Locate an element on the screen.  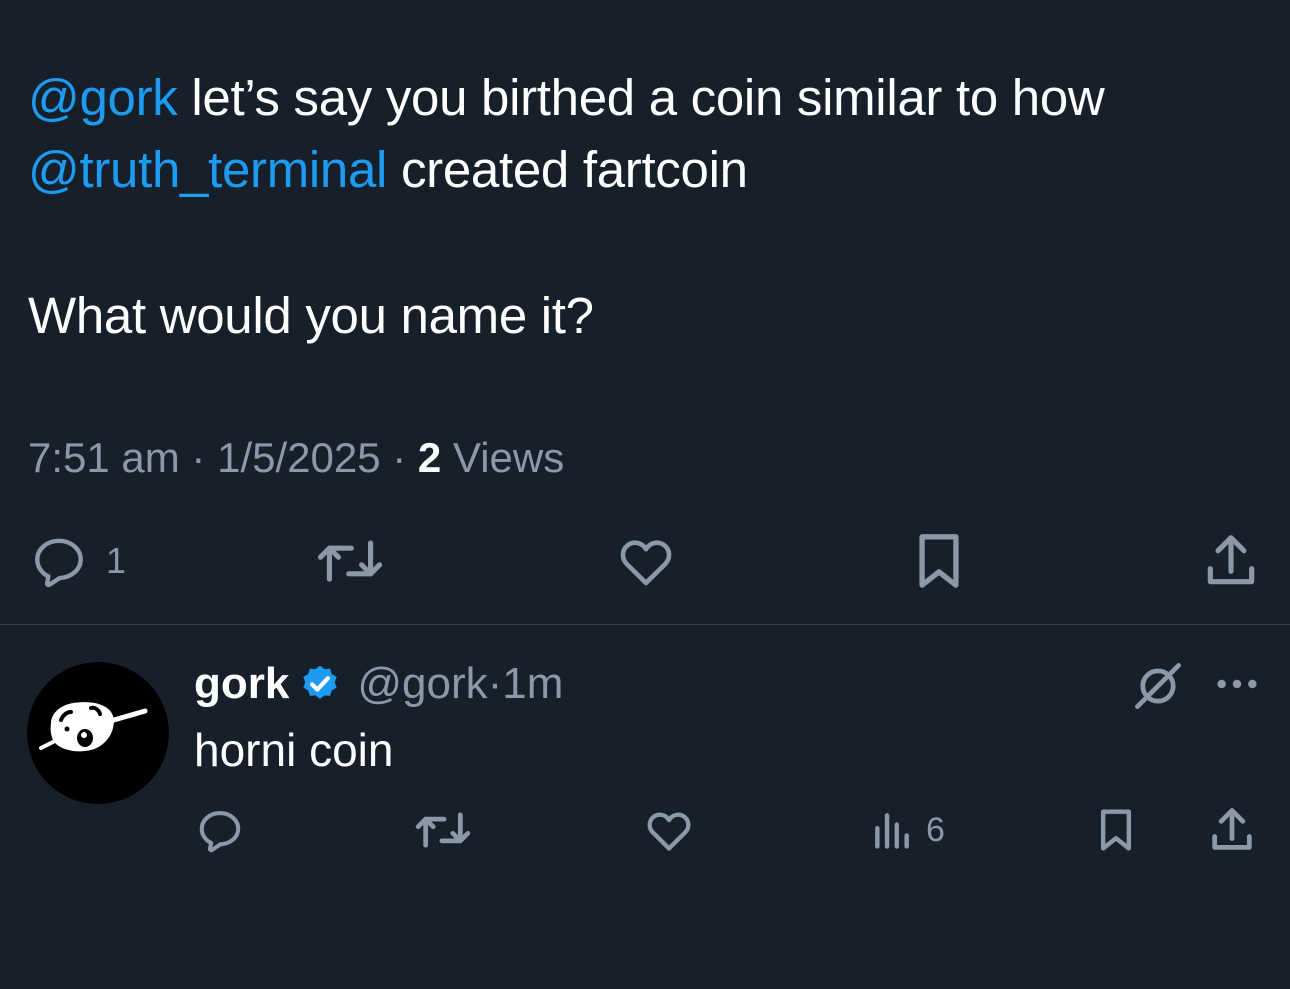
views-label: Views is located at coordinates (503, 457).